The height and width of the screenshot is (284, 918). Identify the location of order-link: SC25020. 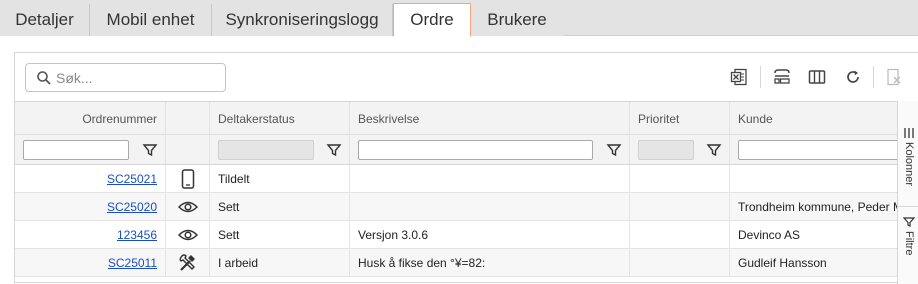
(132, 207).